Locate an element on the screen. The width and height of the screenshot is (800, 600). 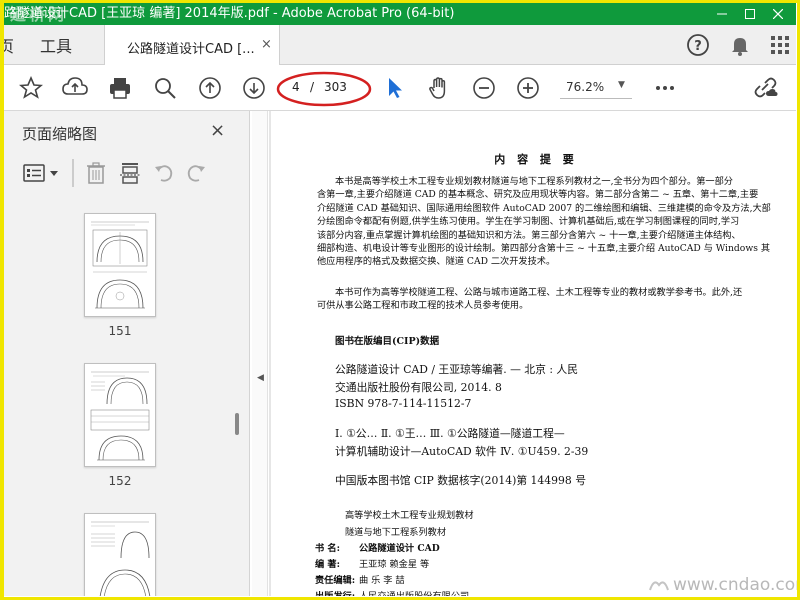
share-link-icon is located at coordinates (765, 88).